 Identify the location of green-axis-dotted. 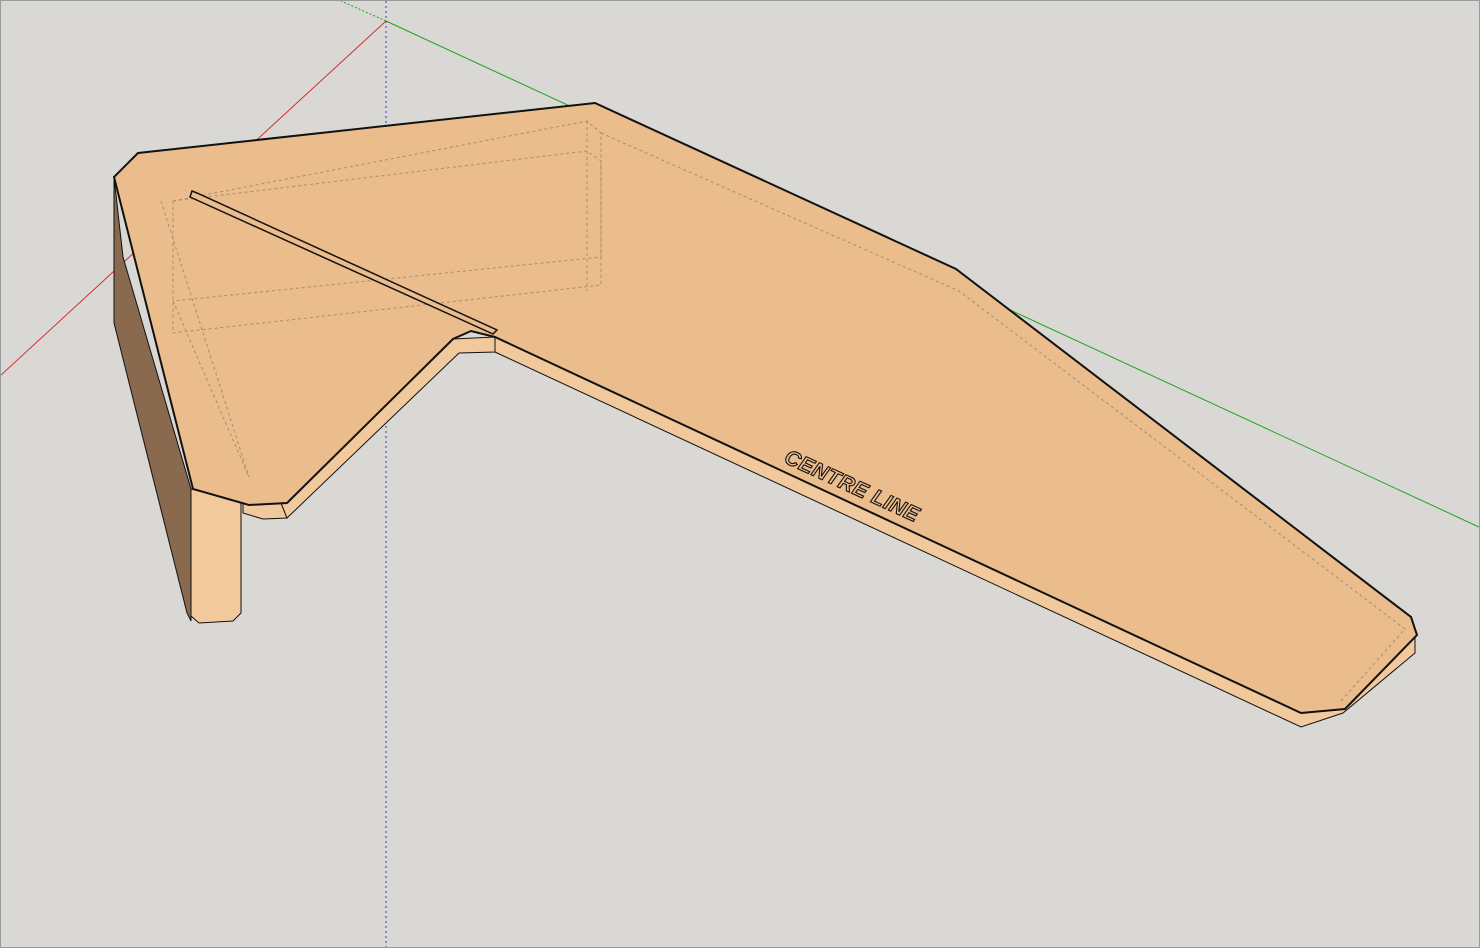
(363, 11).